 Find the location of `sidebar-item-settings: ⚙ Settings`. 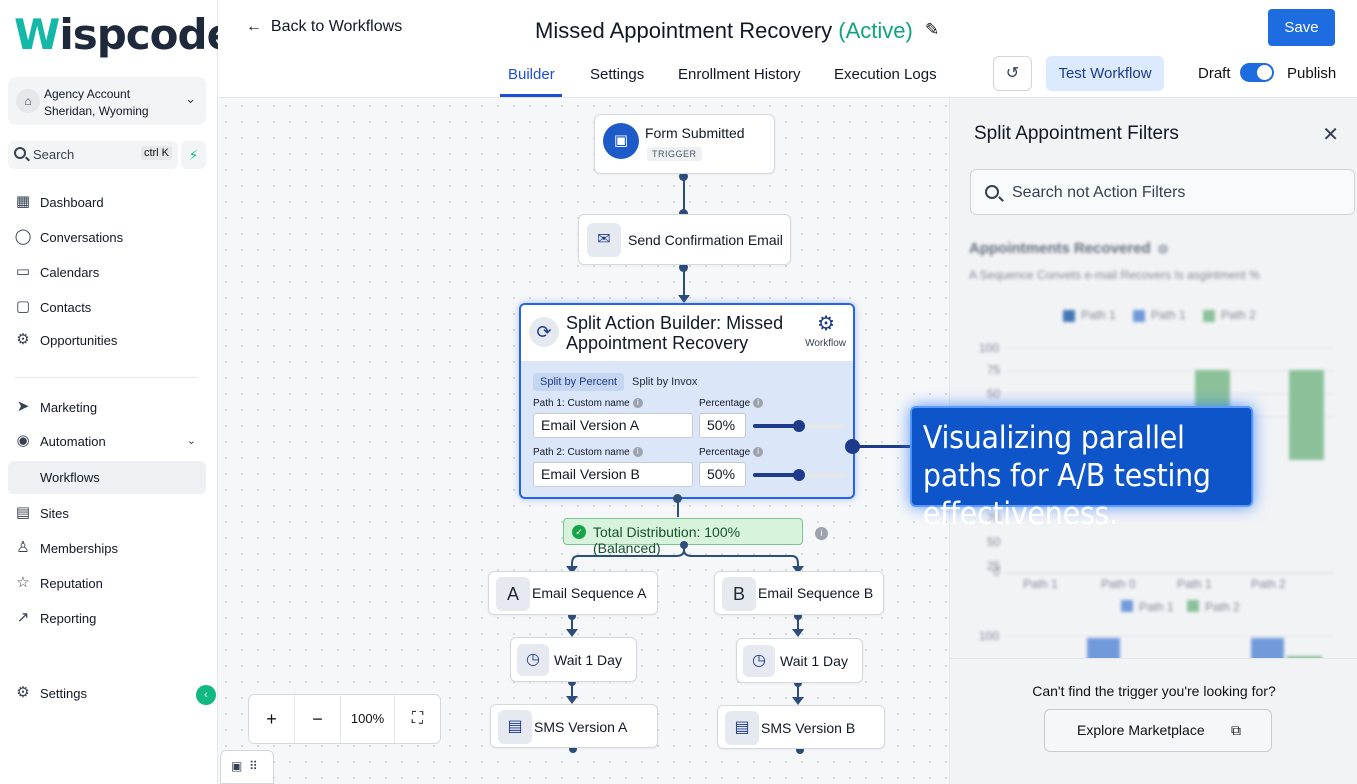

sidebar-item-settings: ⚙ Settings is located at coordinates (107, 693).